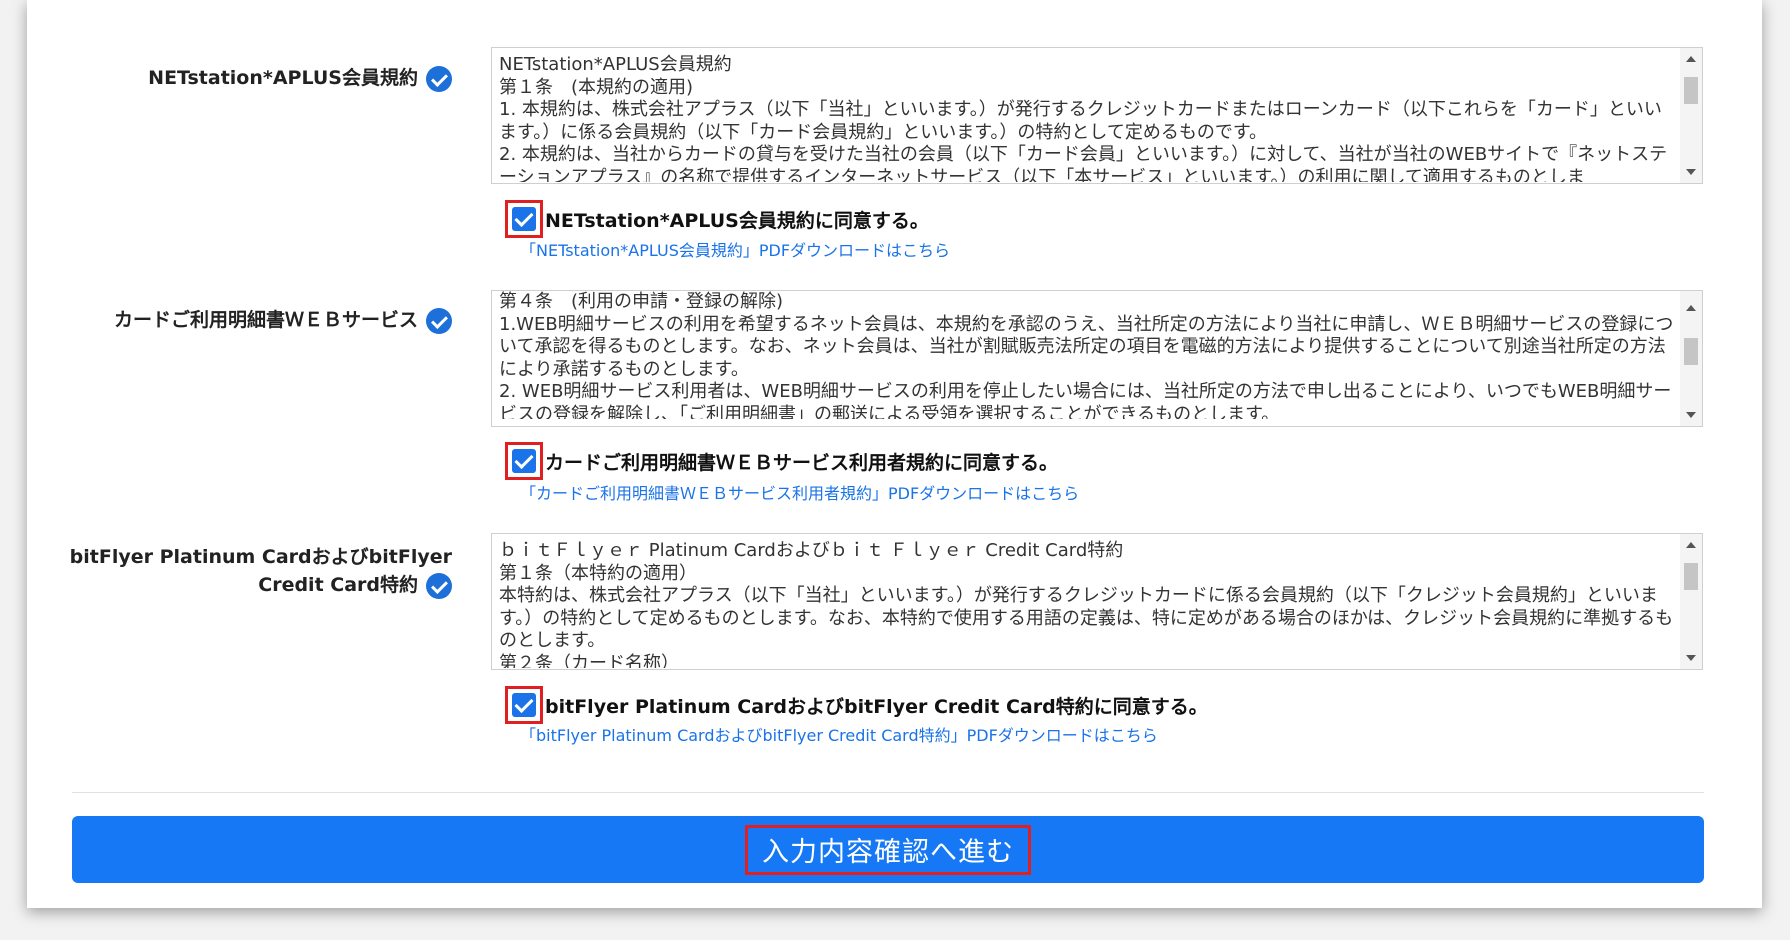 The width and height of the screenshot is (1790, 940). Describe the element at coordinates (338, 585) in the screenshot. I see `section-label-line2: Credit Card特約` at that location.